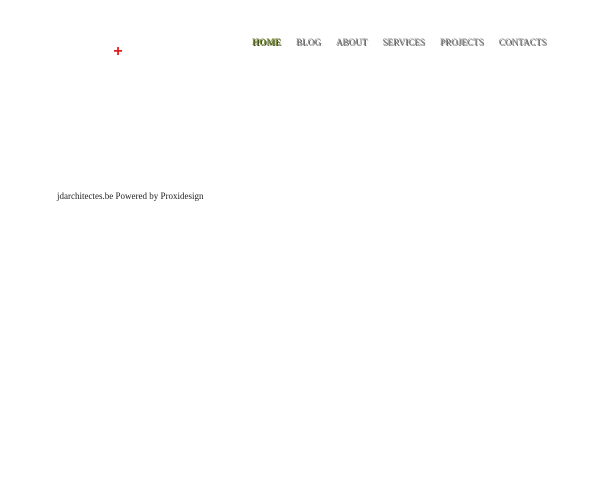 This screenshot has height=482, width=600. Describe the element at coordinates (266, 42) in the screenshot. I see `nav-item-home: HOME` at that location.